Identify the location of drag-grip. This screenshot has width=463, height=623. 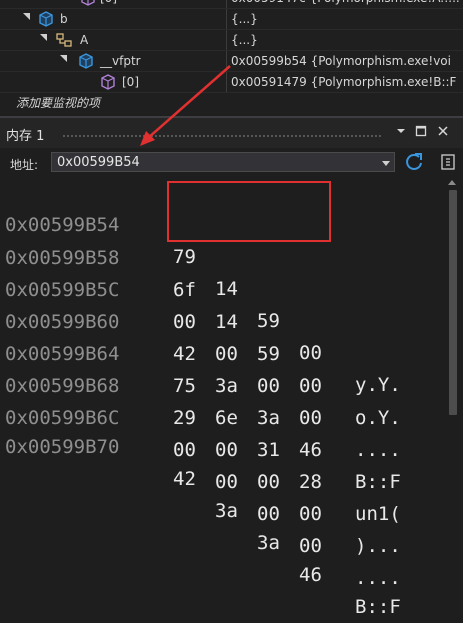
(222, 136).